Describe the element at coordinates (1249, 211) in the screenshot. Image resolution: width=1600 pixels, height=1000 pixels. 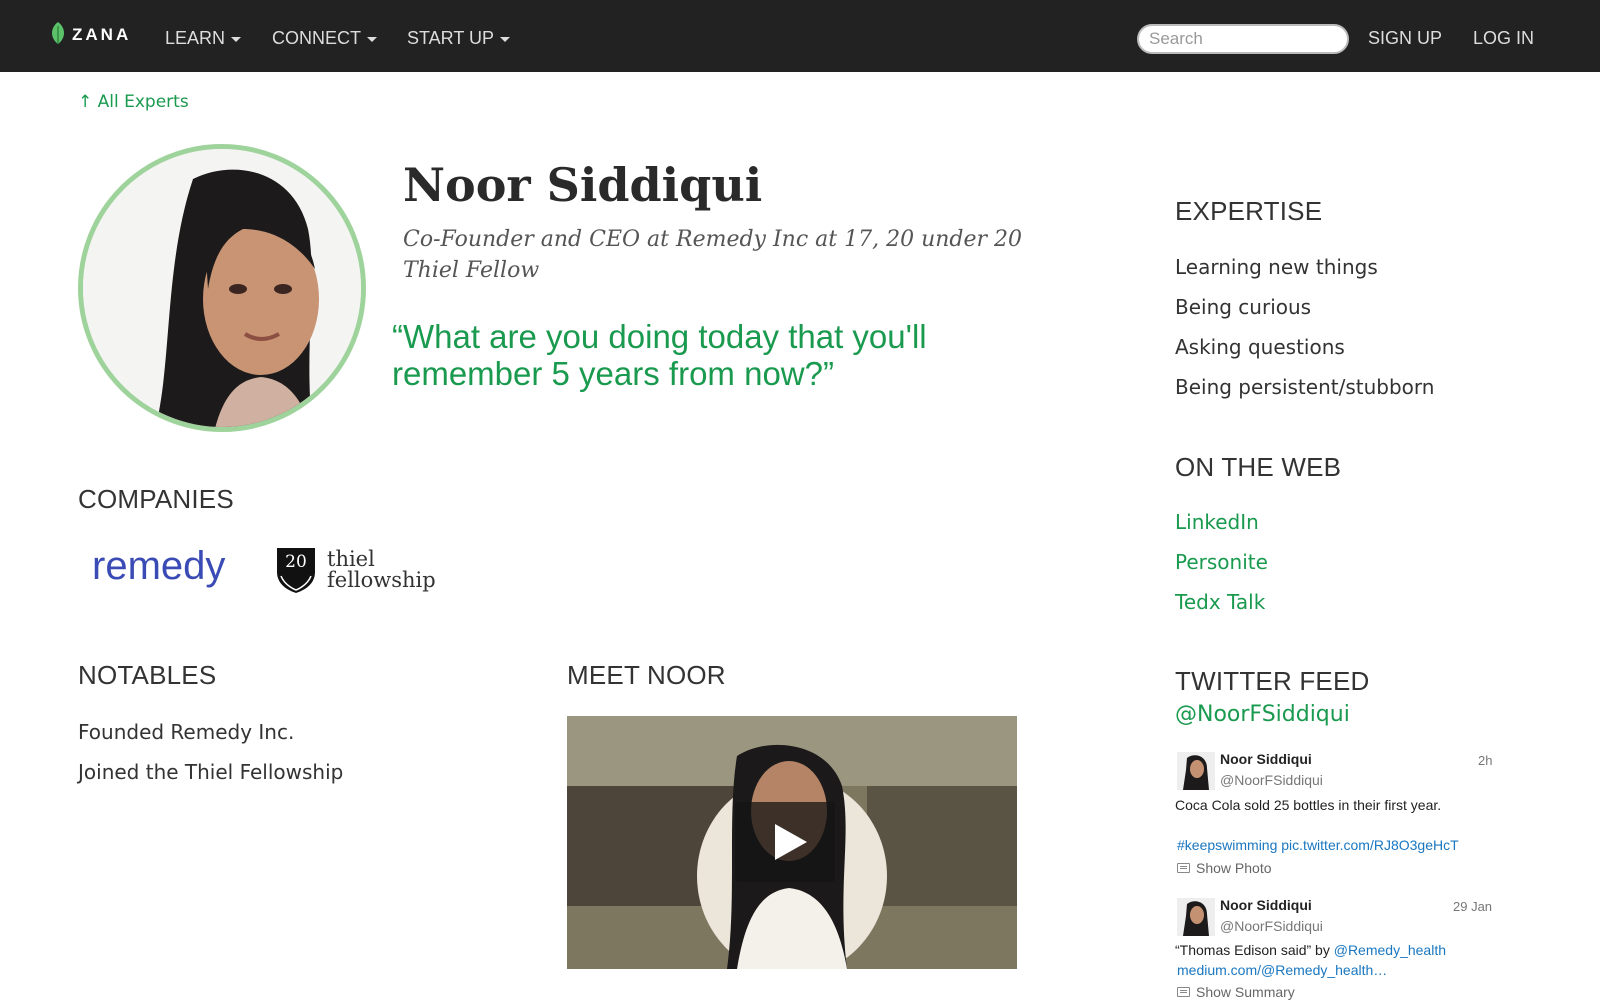
I see `expertise-heading: EXPERTISE` at that location.